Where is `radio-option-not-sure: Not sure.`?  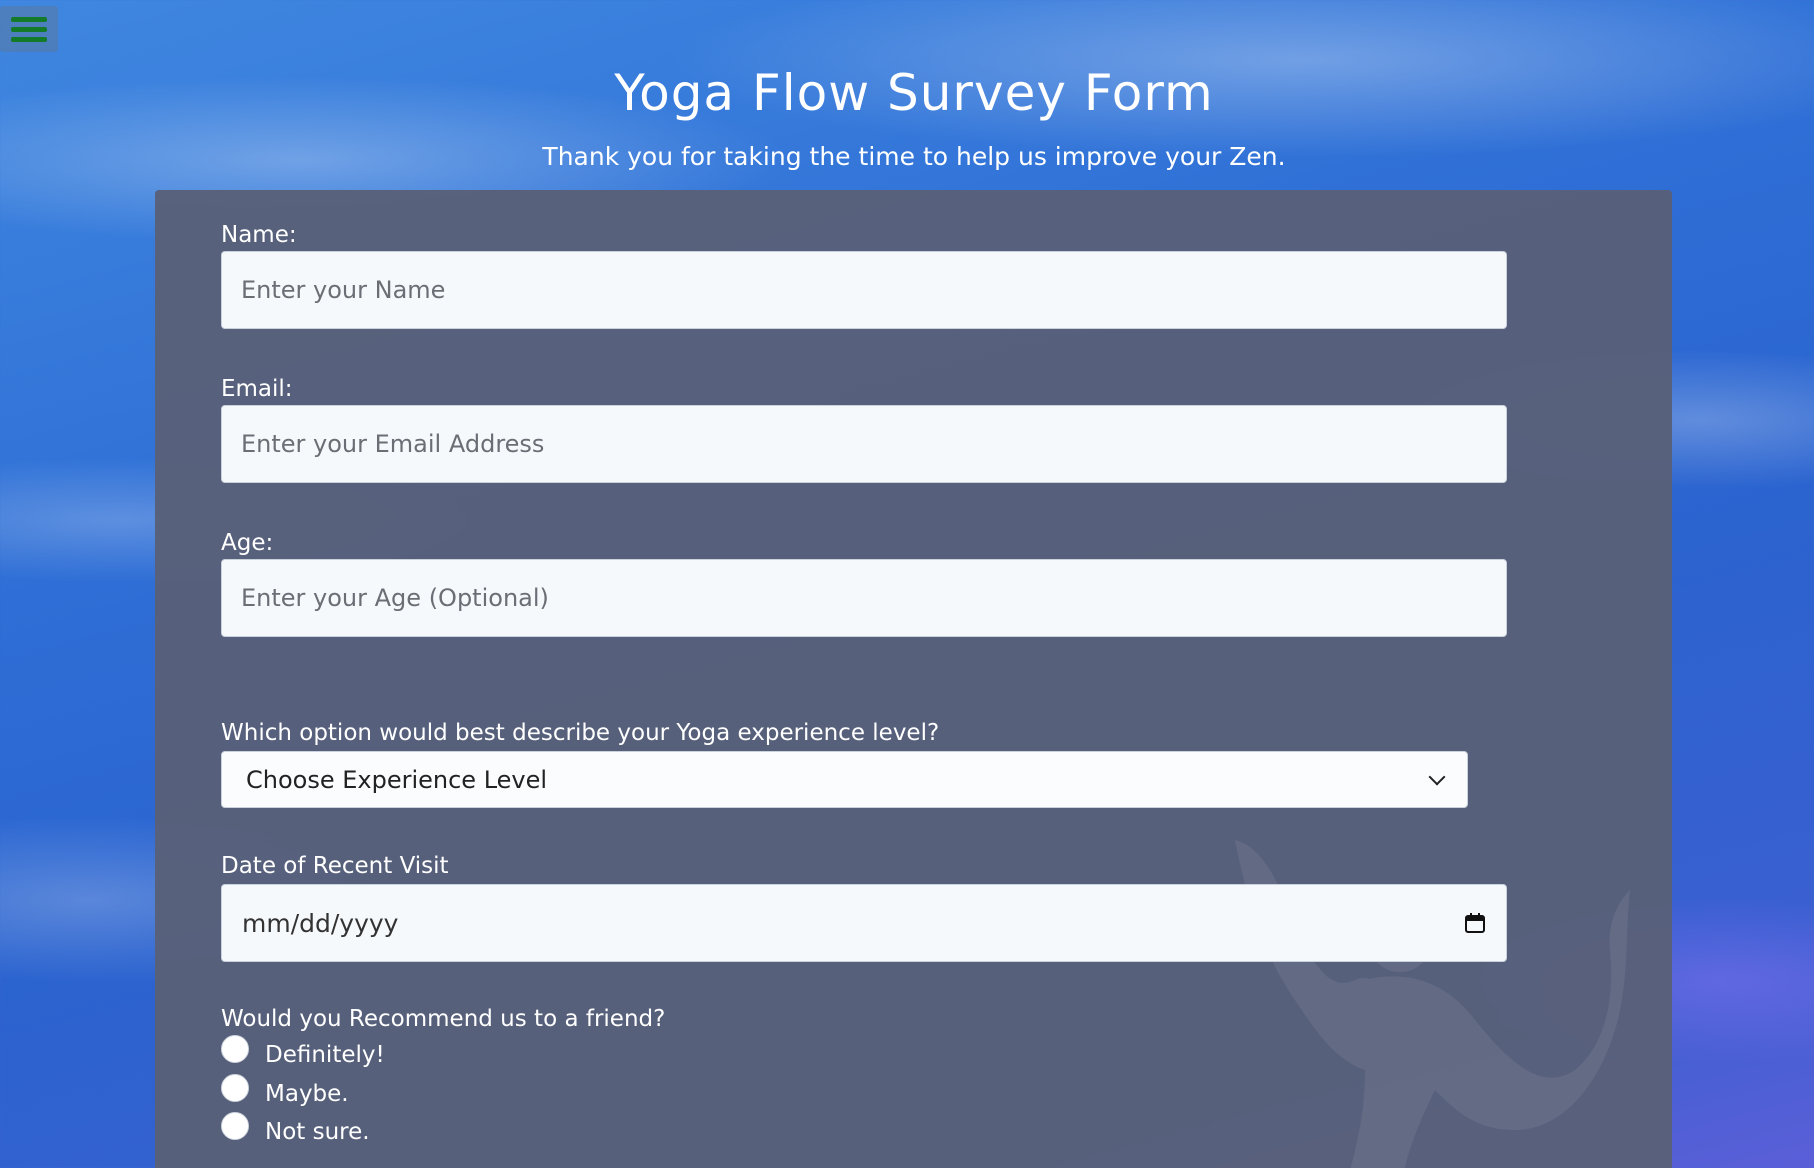 radio-option-not-sure: Not sure. is located at coordinates (295, 1128).